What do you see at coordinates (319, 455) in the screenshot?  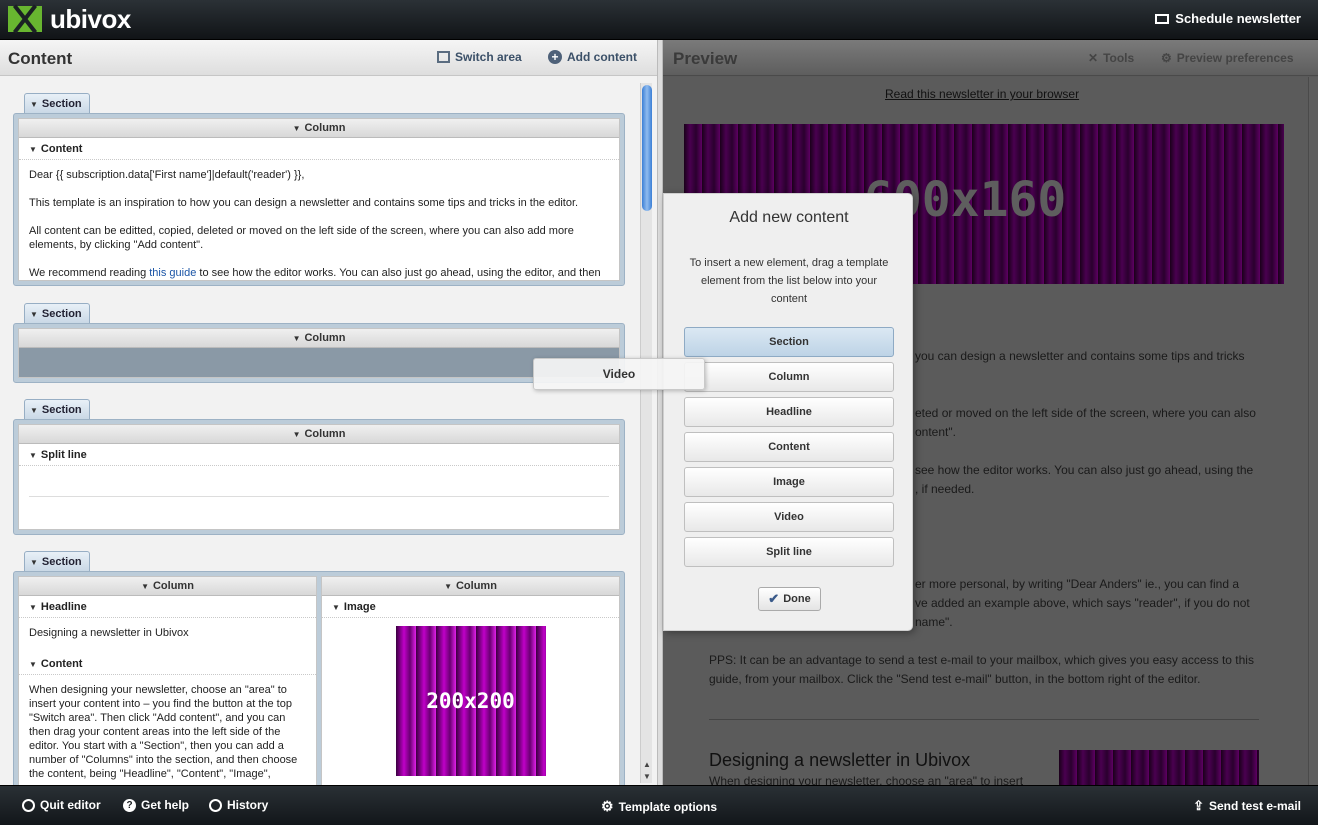 I see `element-header: ▼ Split line` at bounding box center [319, 455].